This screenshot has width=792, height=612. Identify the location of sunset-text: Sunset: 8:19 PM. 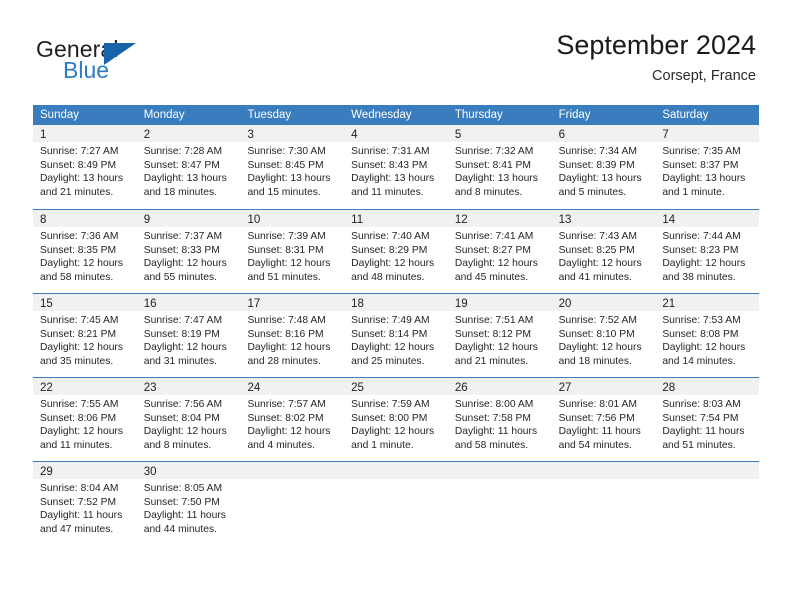
(181, 334).